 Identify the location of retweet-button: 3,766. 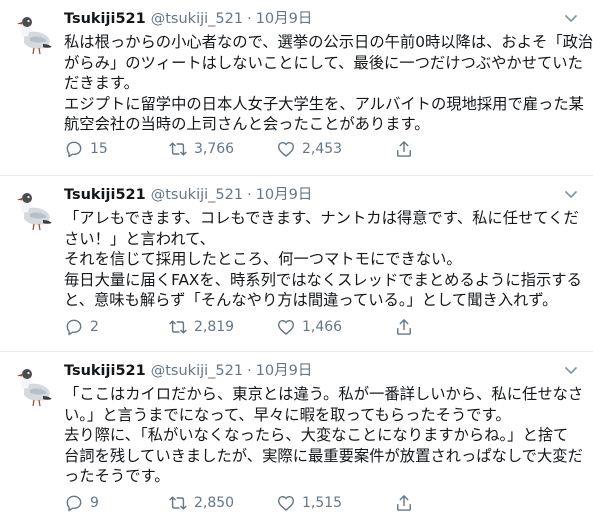
(201, 149).